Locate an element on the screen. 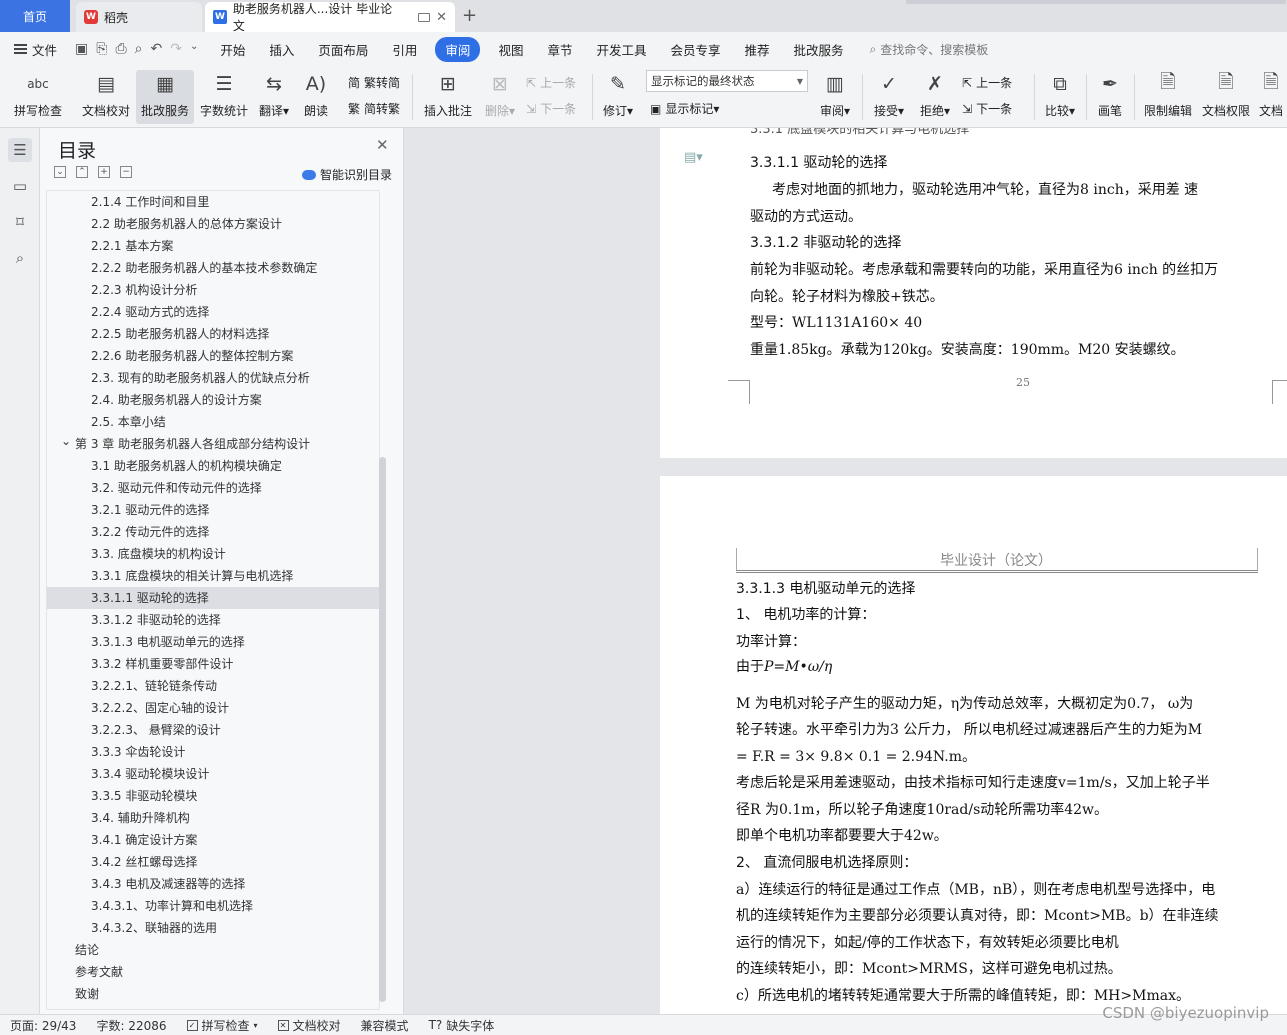  bookmark-icon: ⌑ is located at coordinates (20, 222).